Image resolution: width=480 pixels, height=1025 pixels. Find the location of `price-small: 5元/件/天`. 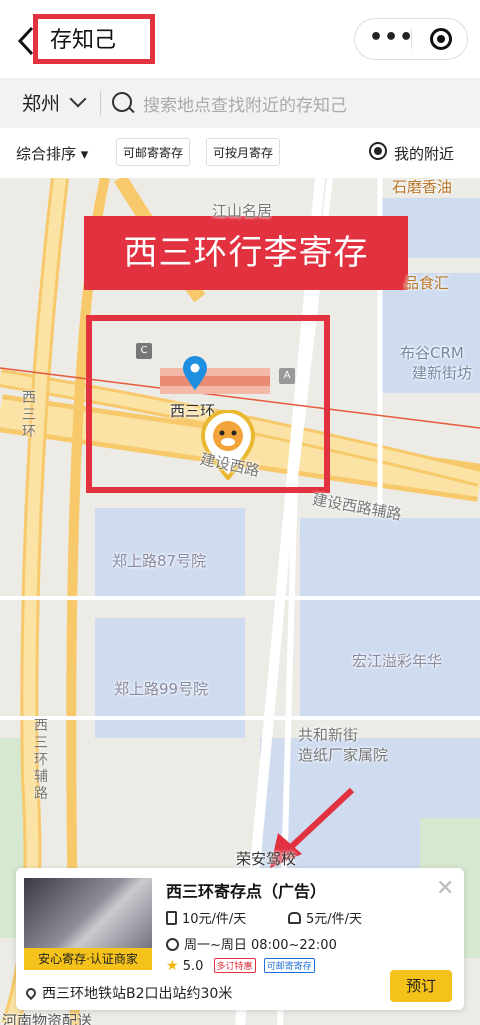

price-small: 5元/件/天 is located at coordinates (334, 919).